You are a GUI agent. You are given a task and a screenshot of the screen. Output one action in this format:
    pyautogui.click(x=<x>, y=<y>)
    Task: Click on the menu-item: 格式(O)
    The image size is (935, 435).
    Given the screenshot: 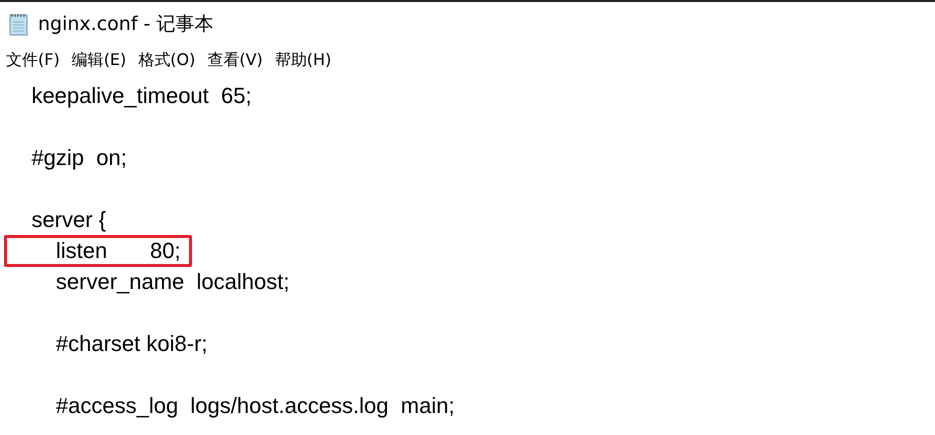 What is the action you would take?
    pyautogui.click(x=167, y=60)
    